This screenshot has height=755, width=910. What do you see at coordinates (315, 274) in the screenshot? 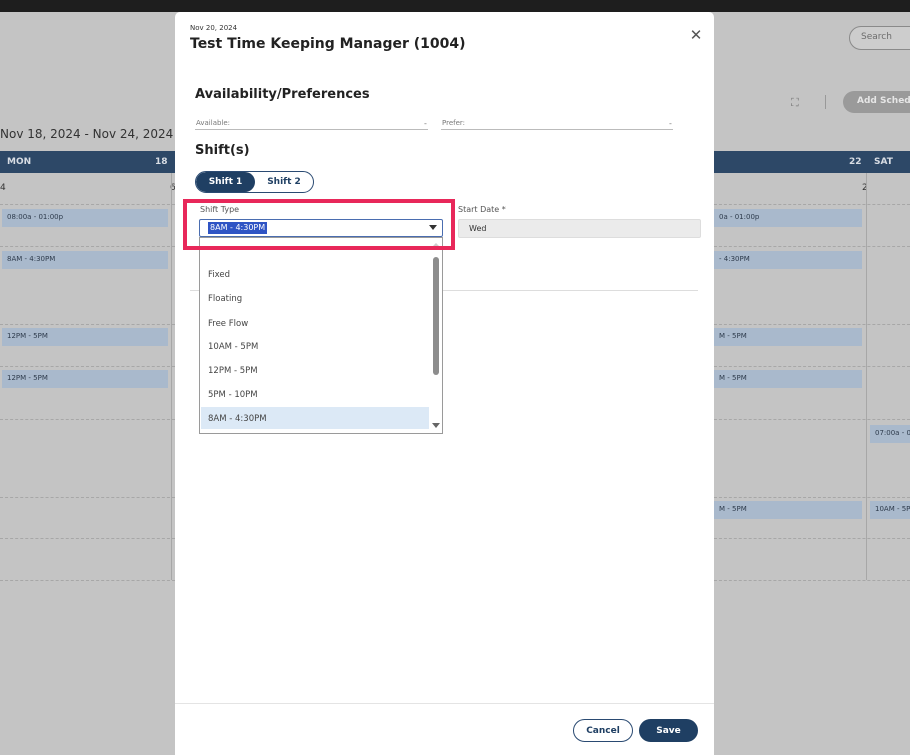
I see `dropdown-option-fixed: Fixed` at bounding box center [315, 274].